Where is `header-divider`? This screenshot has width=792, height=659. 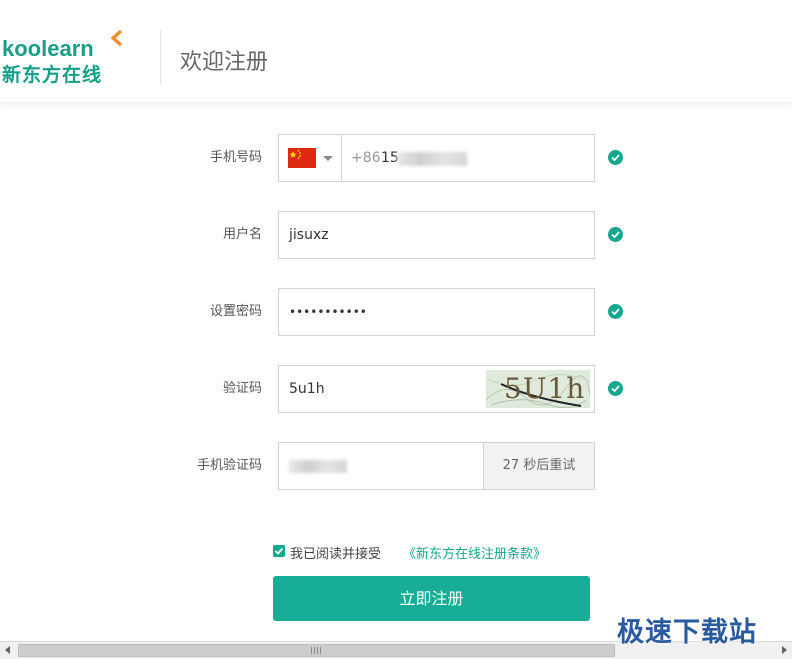 header-divider is located at coordinates (160, 57).